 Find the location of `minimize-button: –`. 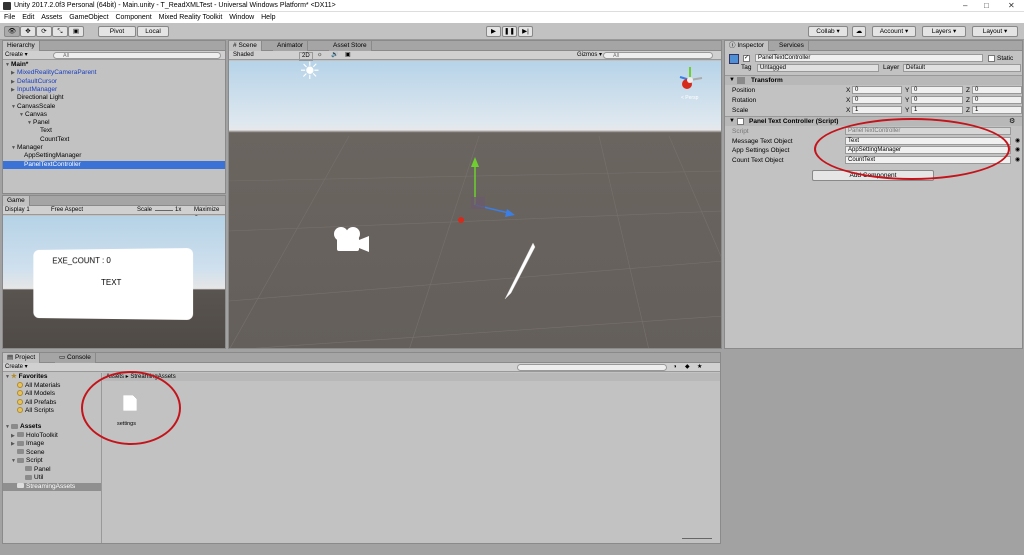

minimize-button: – is located at coordinates (965, 5).